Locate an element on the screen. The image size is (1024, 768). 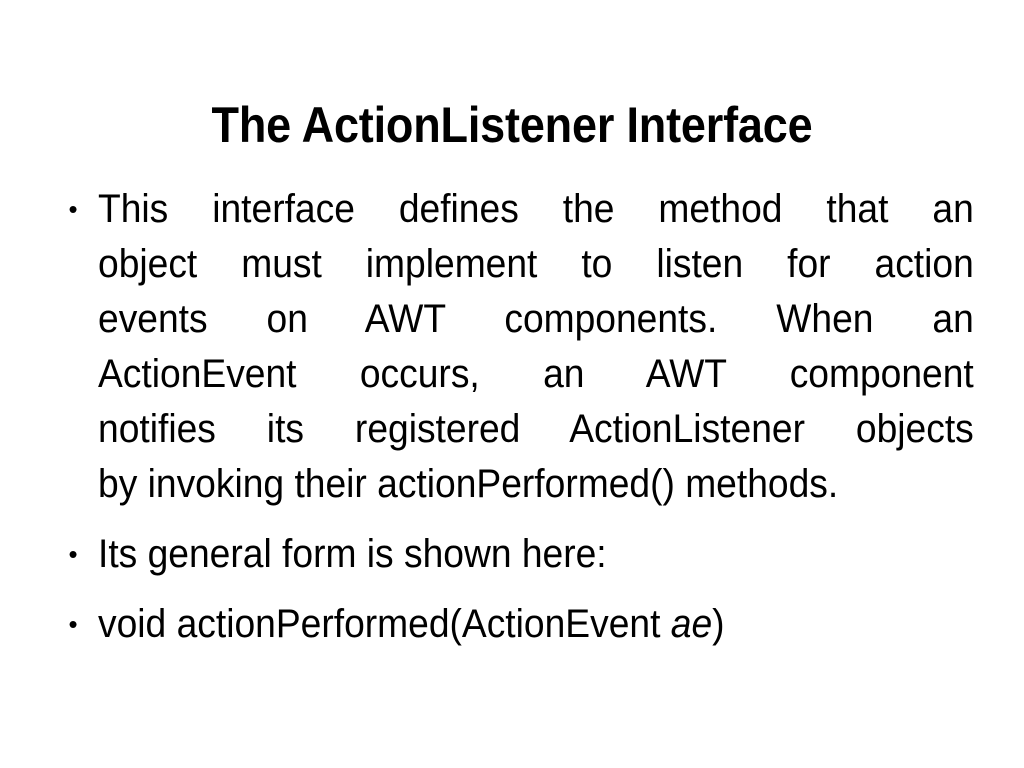
page-title: The ActionListener Interface is located at coordinates (512, 124).